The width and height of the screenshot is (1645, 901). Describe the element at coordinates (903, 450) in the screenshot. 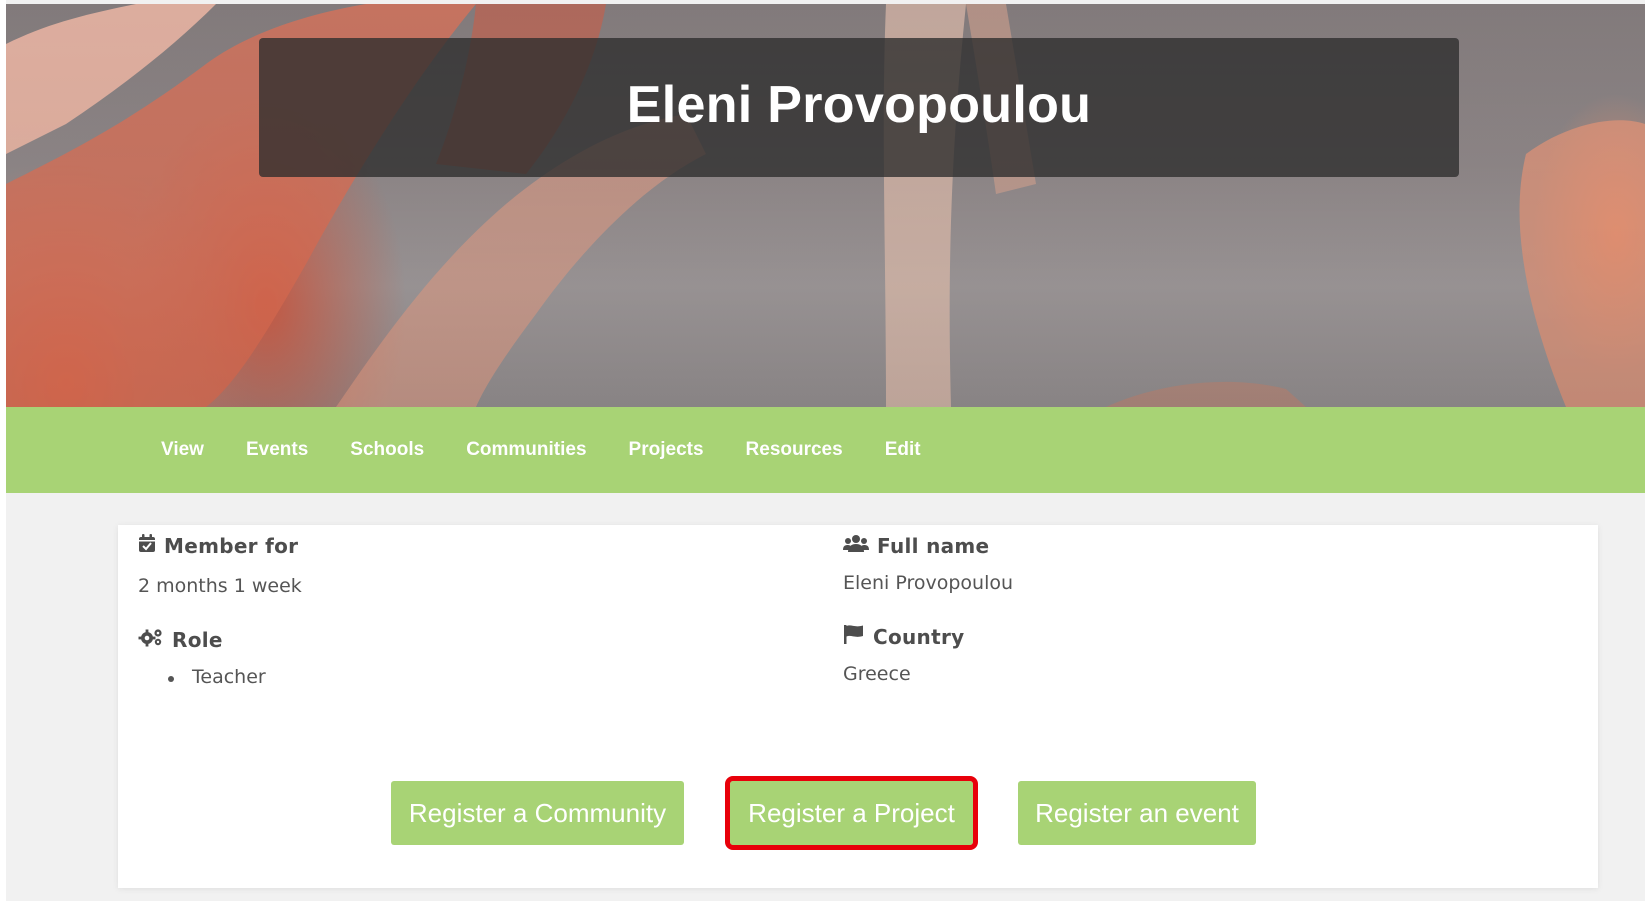

I see `tab-edit: Edit` at that location.